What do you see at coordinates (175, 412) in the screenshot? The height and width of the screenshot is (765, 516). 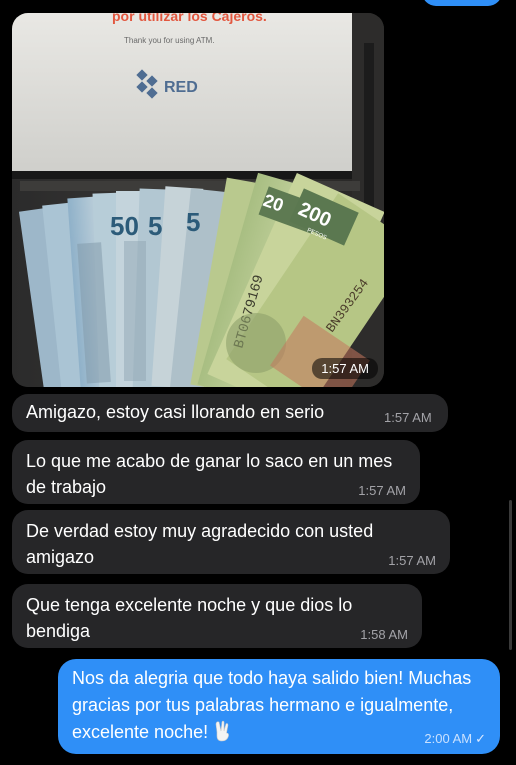 I see `message-text: Amigazo, estoy casi llorando en serio` at bounding box center [175, 412].